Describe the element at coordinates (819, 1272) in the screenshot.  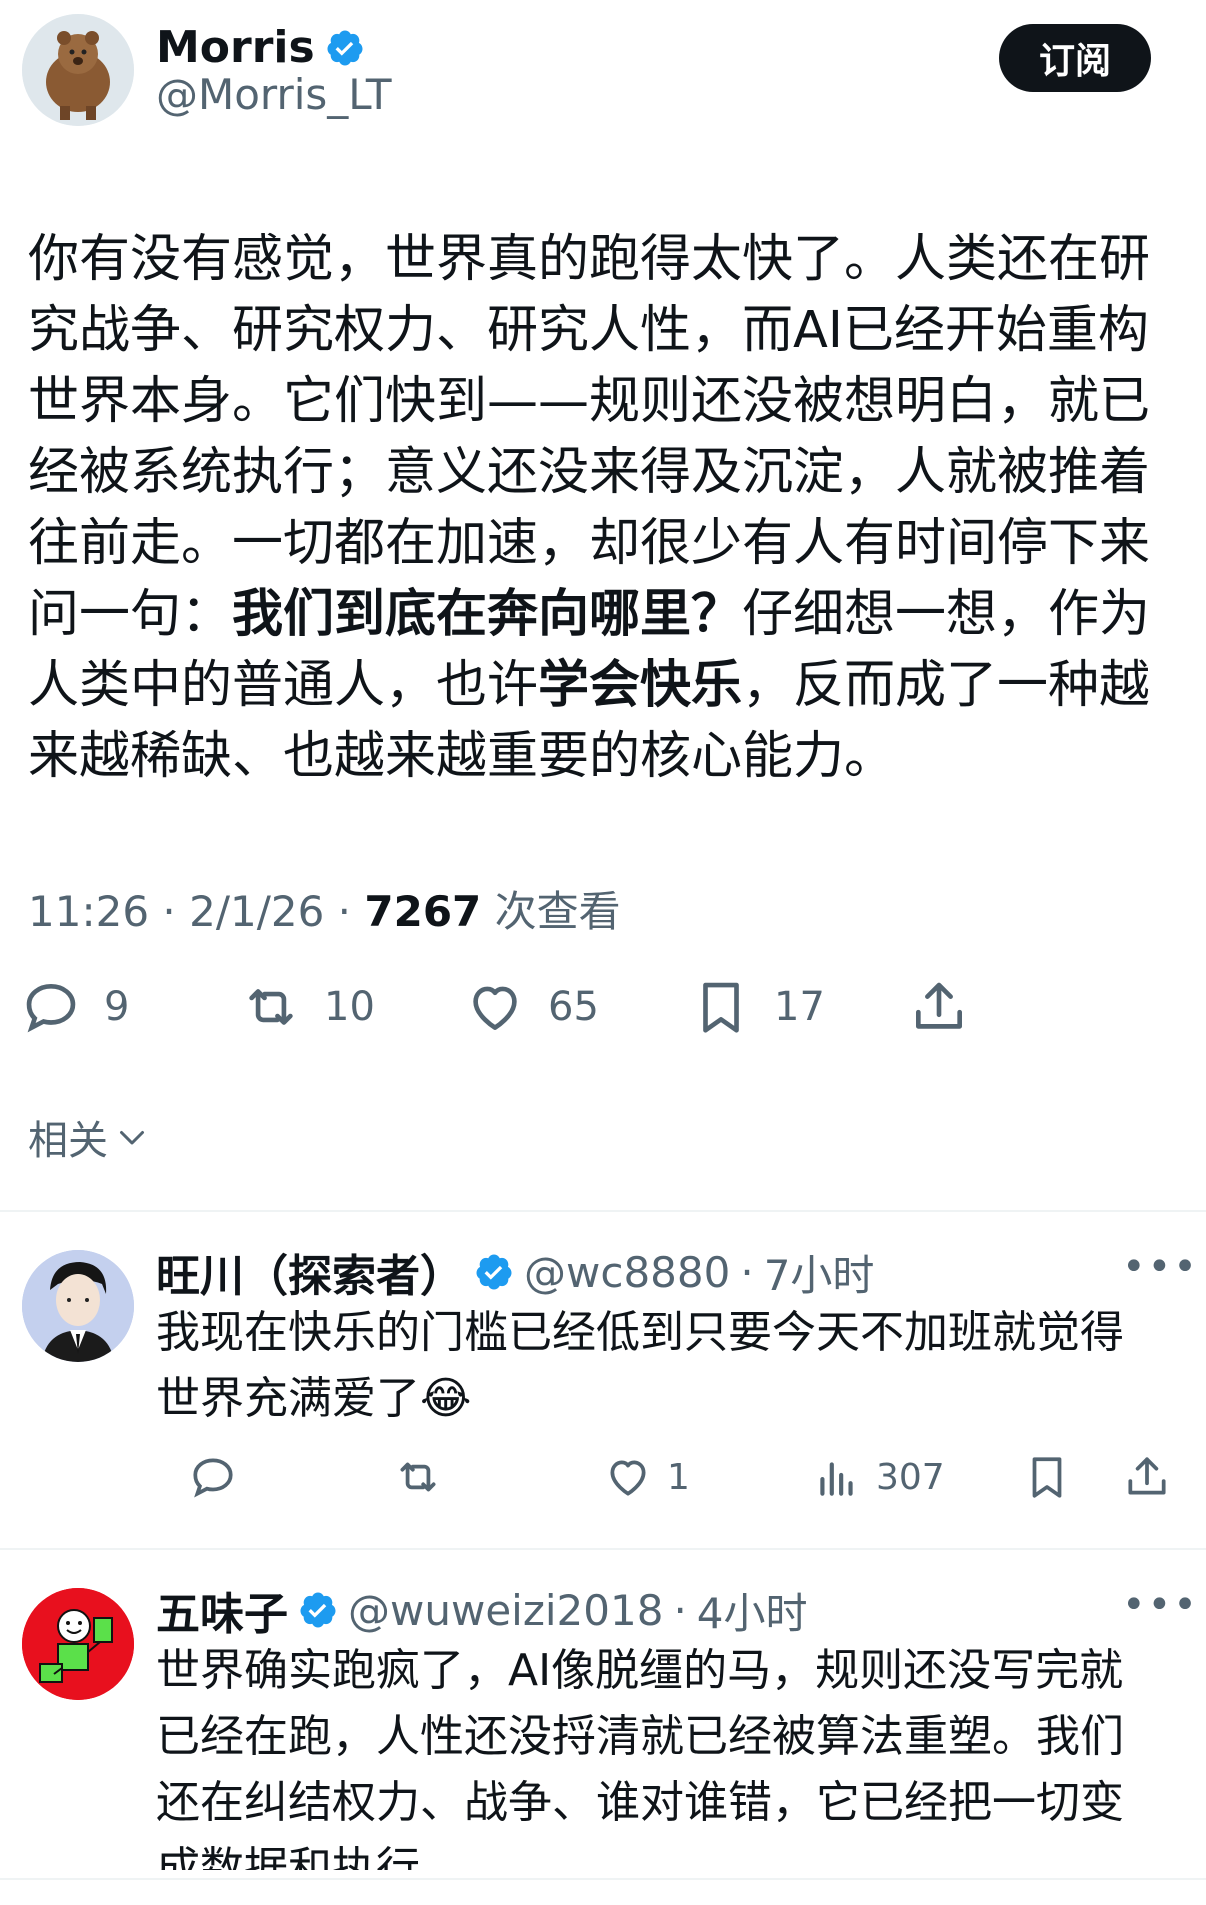
I see `reply-time: 7小时` at that location.